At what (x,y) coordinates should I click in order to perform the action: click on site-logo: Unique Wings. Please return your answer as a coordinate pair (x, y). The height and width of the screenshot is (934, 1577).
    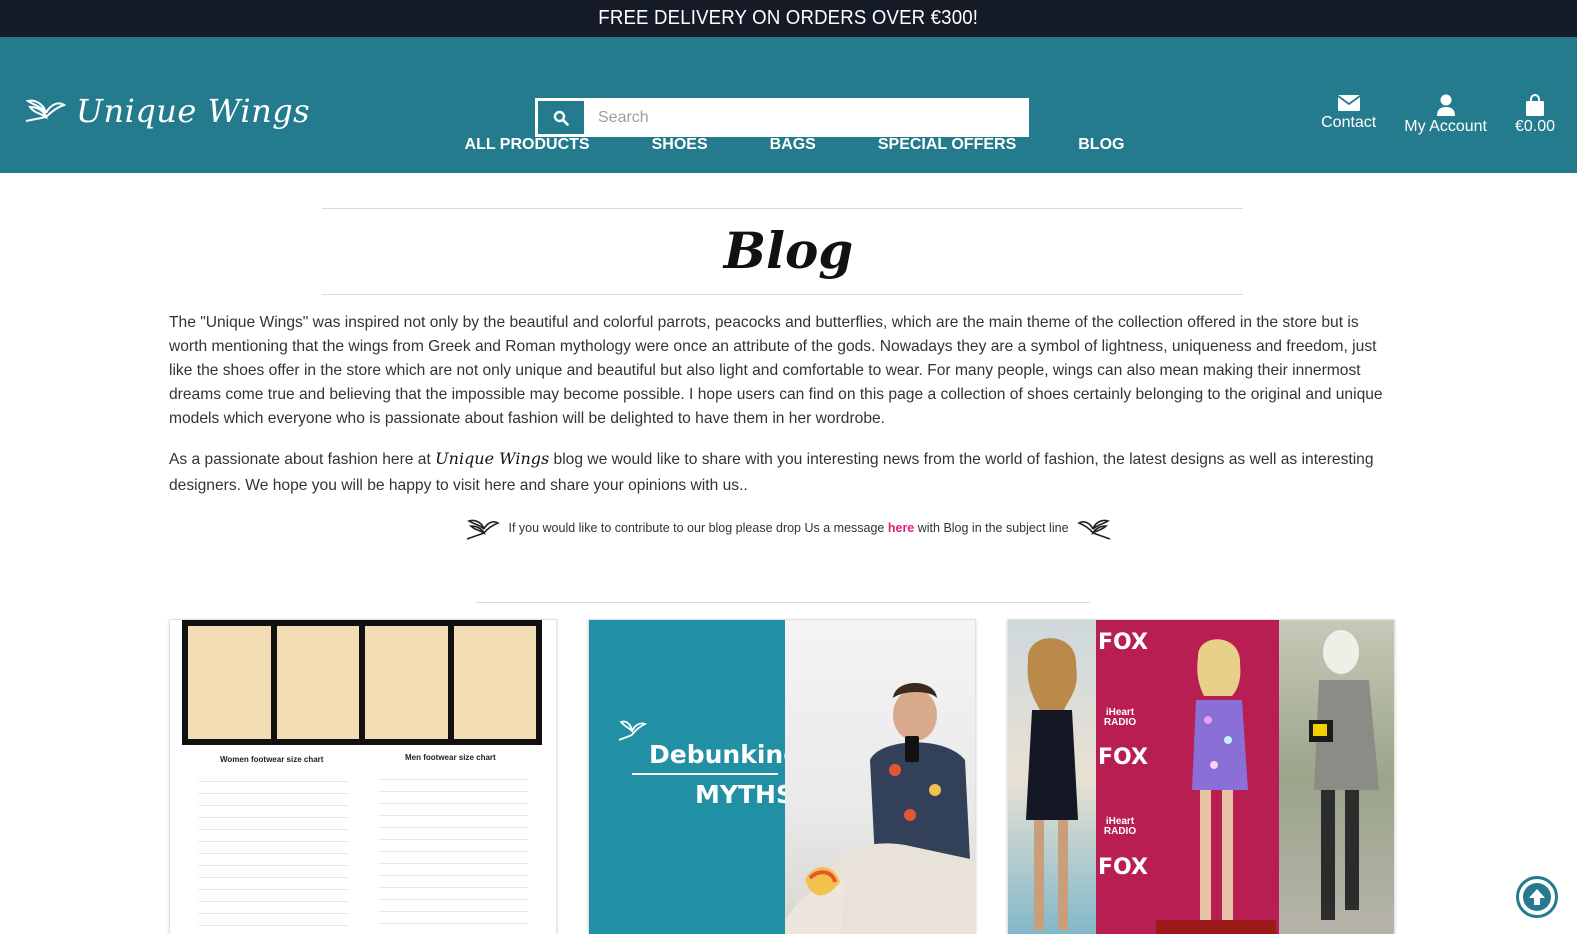
    Looking at the image, I should click on (167, 111).